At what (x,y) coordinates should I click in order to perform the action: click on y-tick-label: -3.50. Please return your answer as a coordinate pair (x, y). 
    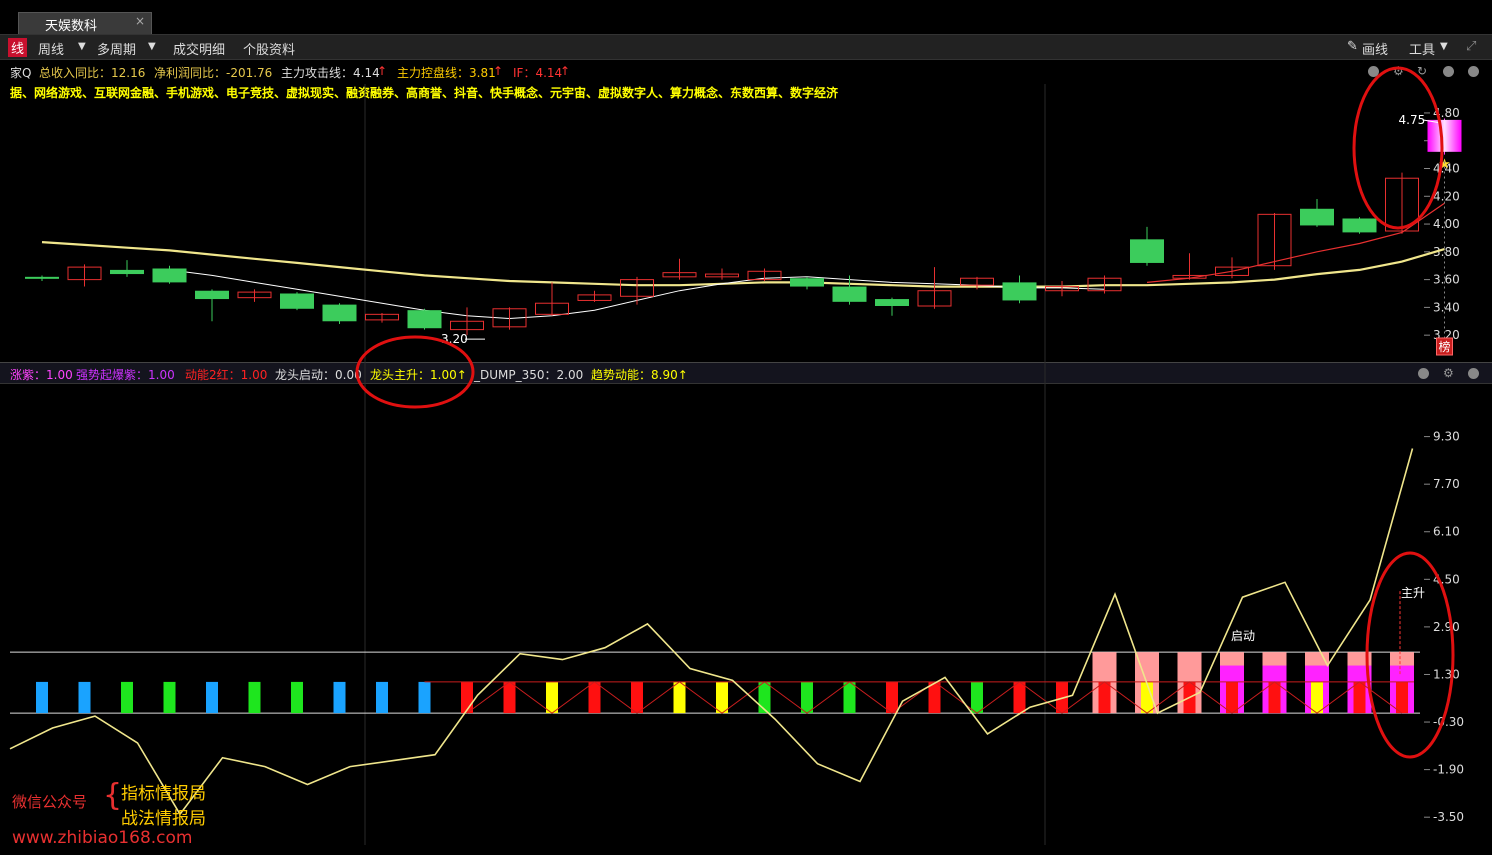
    Looking at the image, I should click on (1448, 817).